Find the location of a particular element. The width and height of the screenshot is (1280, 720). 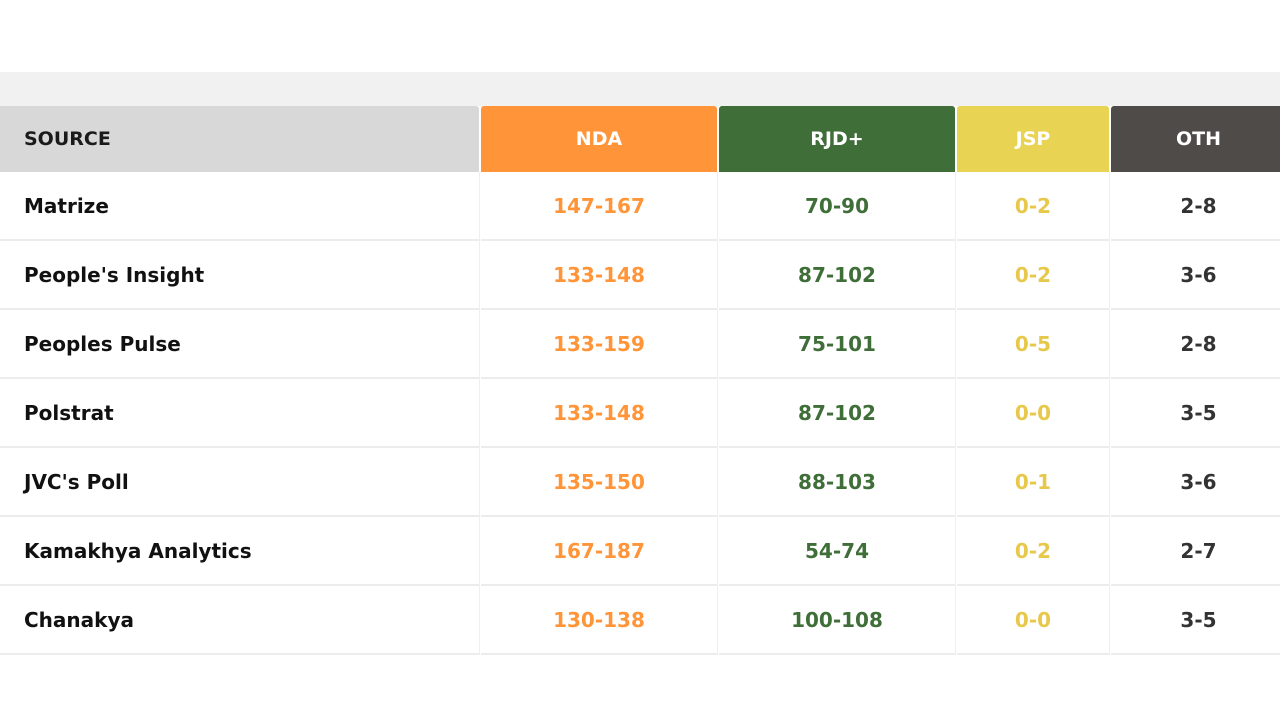

rjd-cell: 88-103 is located at coordinates (837, 482).